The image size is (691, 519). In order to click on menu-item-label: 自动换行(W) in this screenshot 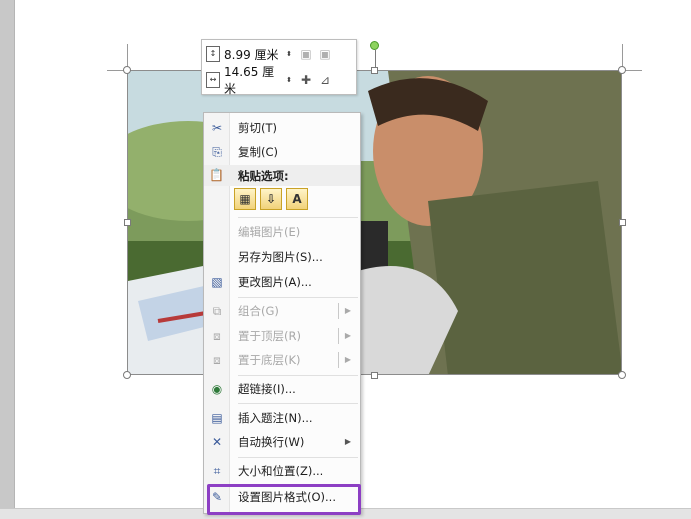, I will do `click(271, 442)`.